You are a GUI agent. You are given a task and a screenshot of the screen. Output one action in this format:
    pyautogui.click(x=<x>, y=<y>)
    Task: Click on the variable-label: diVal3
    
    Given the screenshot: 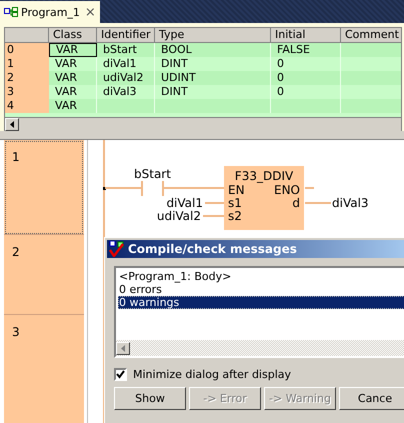 What is the action you would take?
    pyautogui.click(x=350, y=203)
    